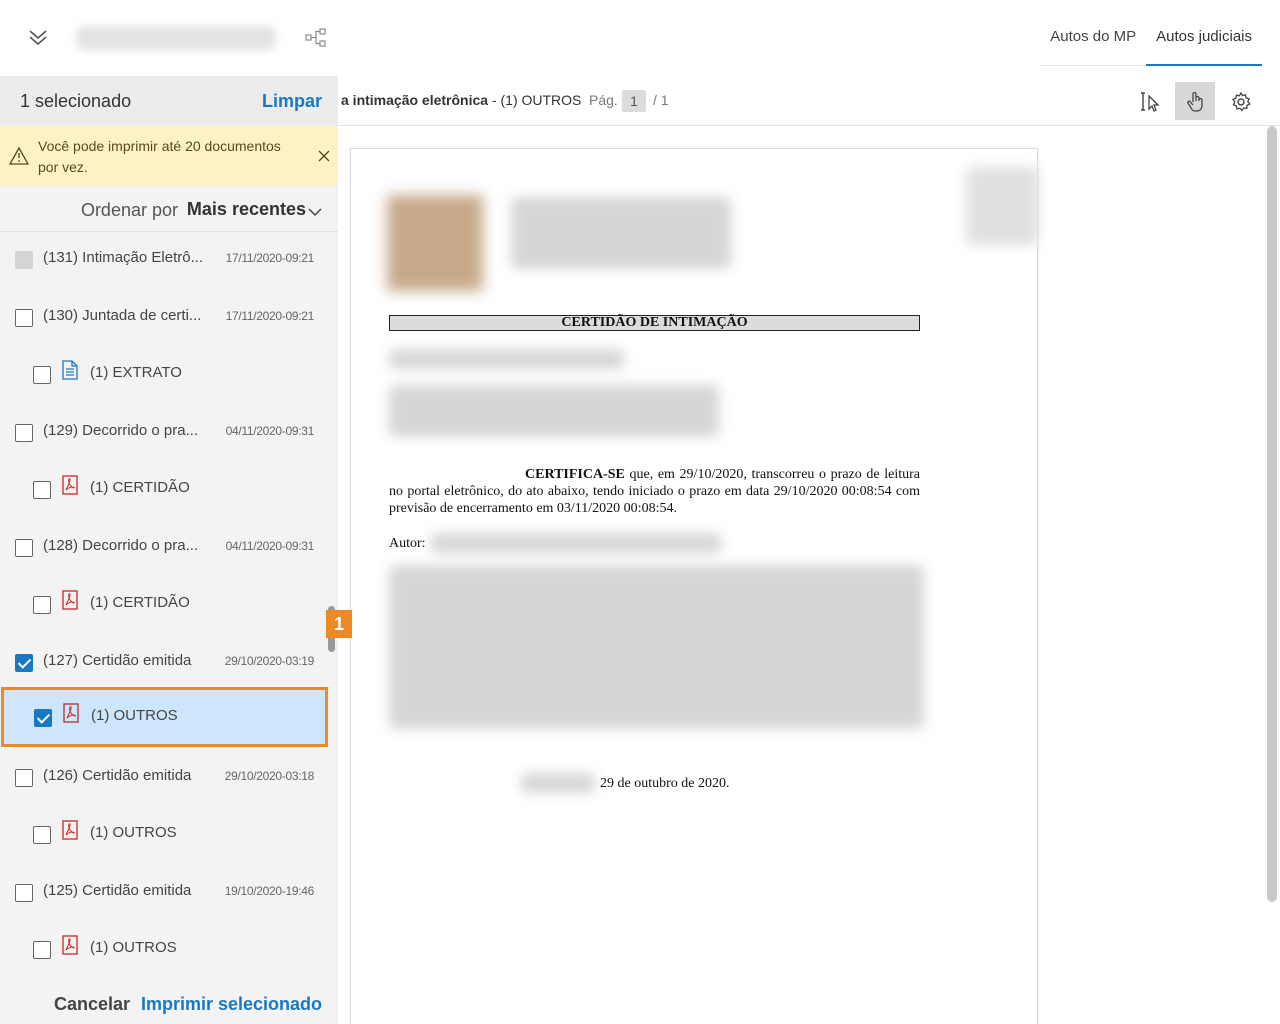 This screenshot has width=1280, height=1024. Describe the element at coordinates (1204, 33) in the screenshot. I see `tab-autos-judiciais: Autos judiciais` at that location.